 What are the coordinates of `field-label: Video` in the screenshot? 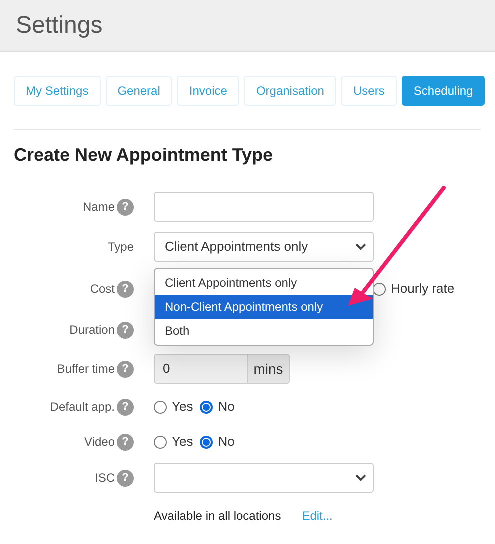 It's located at (99, 442).